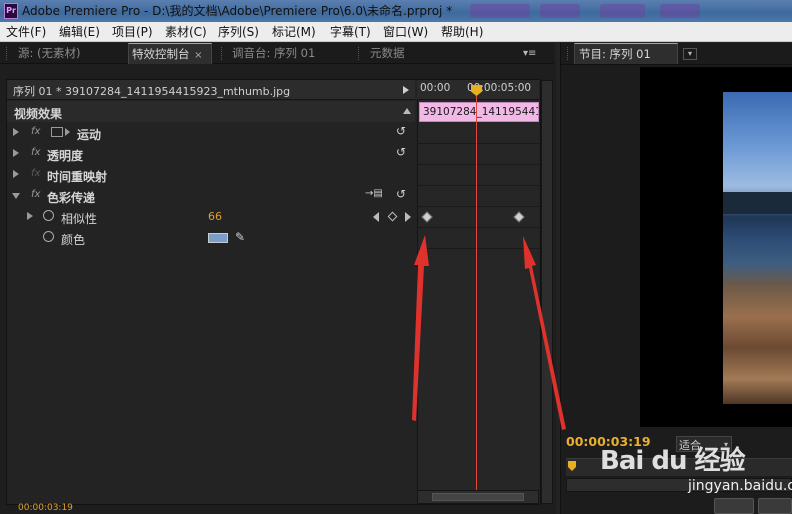  What do you see at coordinates (198, 55) in the screenshot?
I see `tab-close-icon: ×` at bounding box center [198, 55].